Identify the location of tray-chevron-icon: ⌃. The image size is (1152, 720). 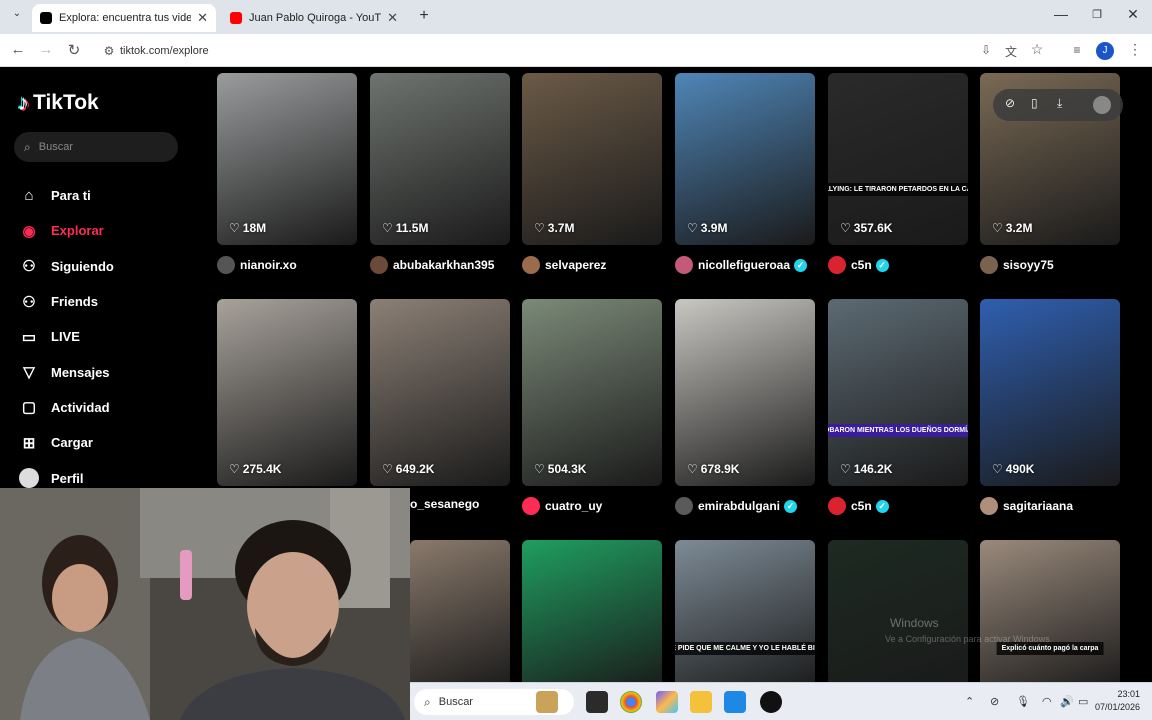
(969, 701).